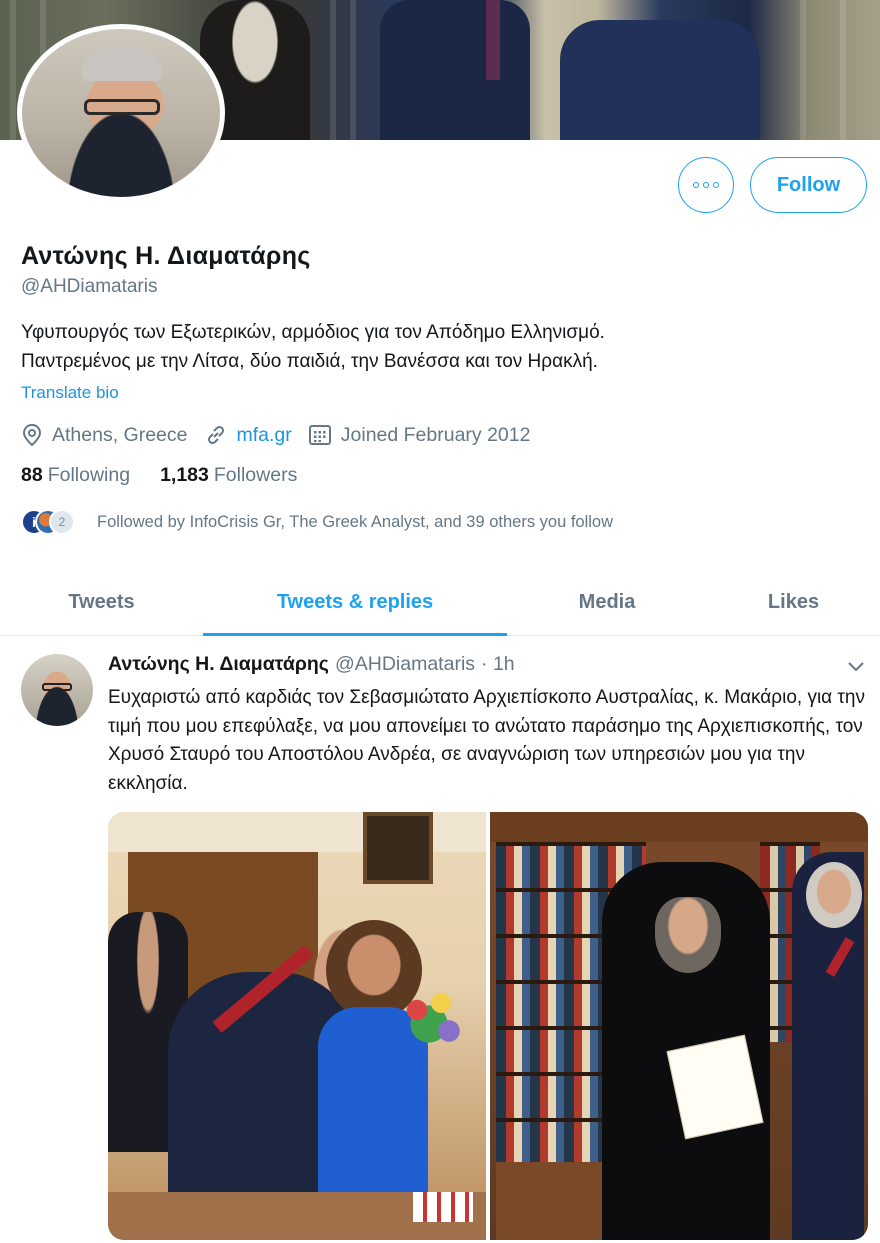  What do you see at coordinates (498, 664) in the screenshot?
I see `tweet-time: · 1h` at bounding box center [498, 664].